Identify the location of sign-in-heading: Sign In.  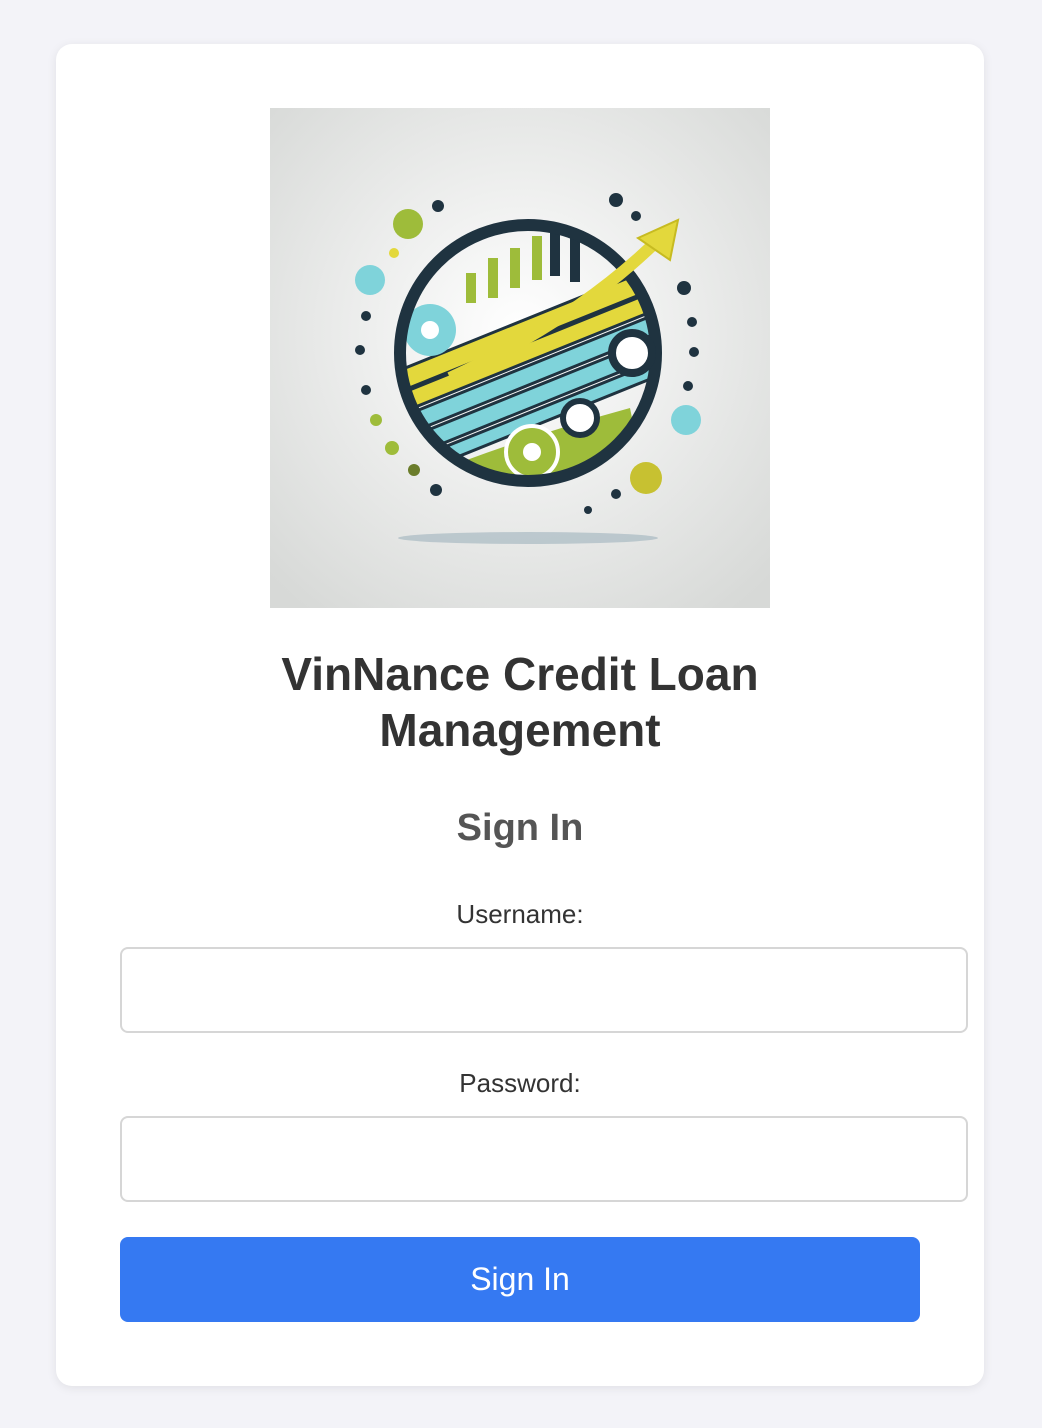
(520, 828).